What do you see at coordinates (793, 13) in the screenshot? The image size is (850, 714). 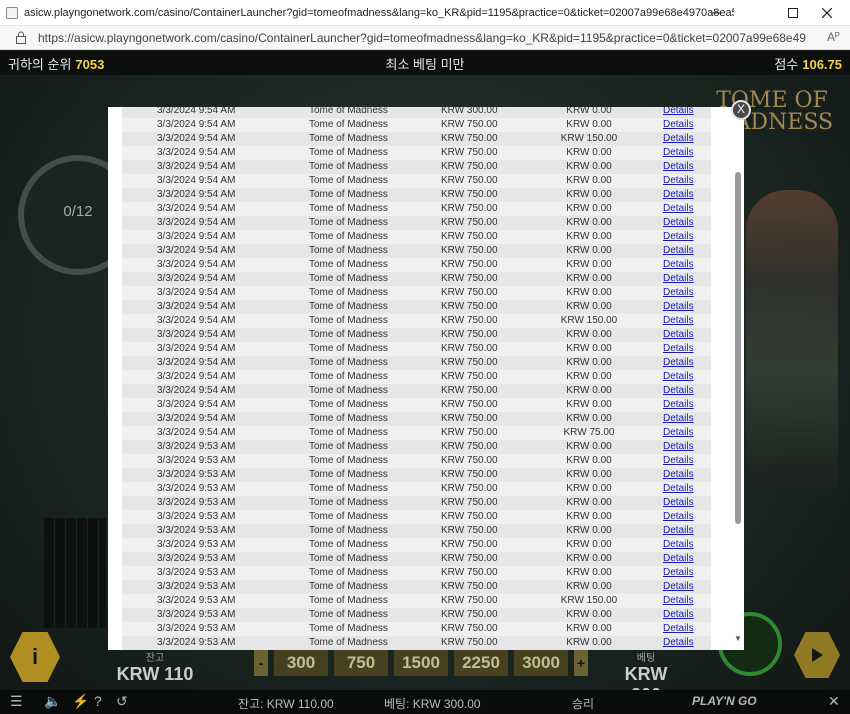 I see `maximize-icon` at bounding box center [793, 13].